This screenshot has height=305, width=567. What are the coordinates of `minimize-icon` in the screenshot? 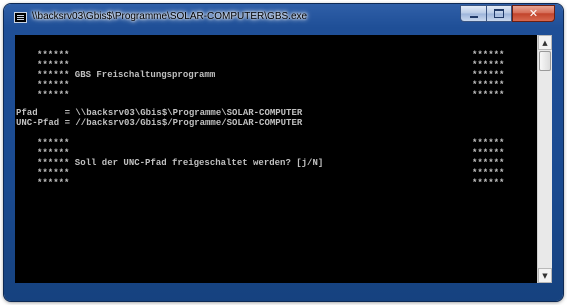 It's located at (473, 16).